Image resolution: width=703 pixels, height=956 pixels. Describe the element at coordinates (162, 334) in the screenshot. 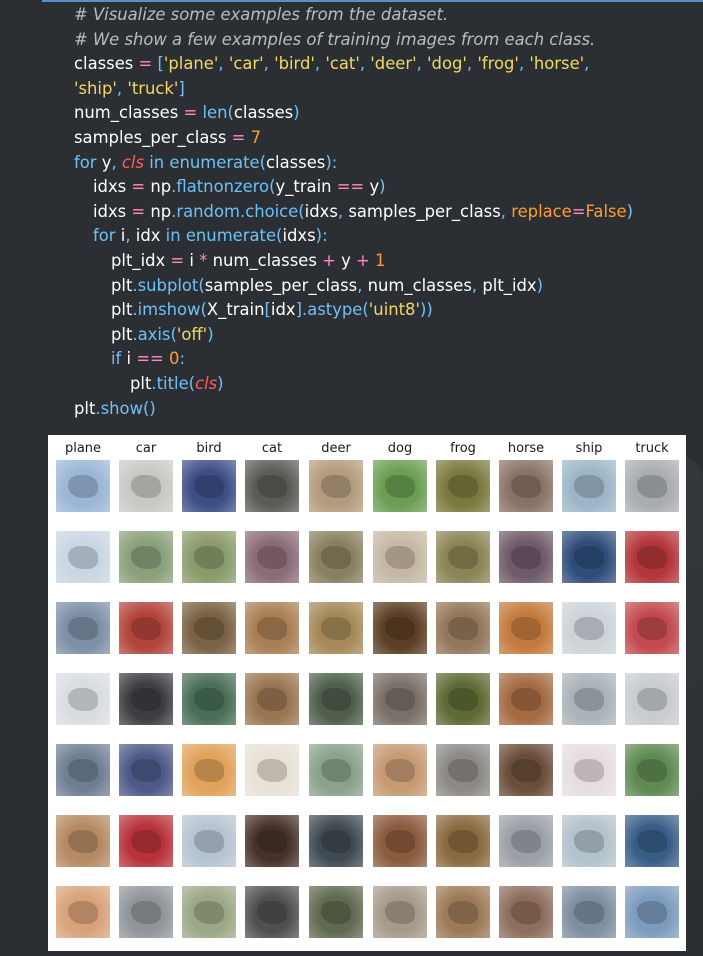

I see `code-line: plt.axis('off')` at that location.